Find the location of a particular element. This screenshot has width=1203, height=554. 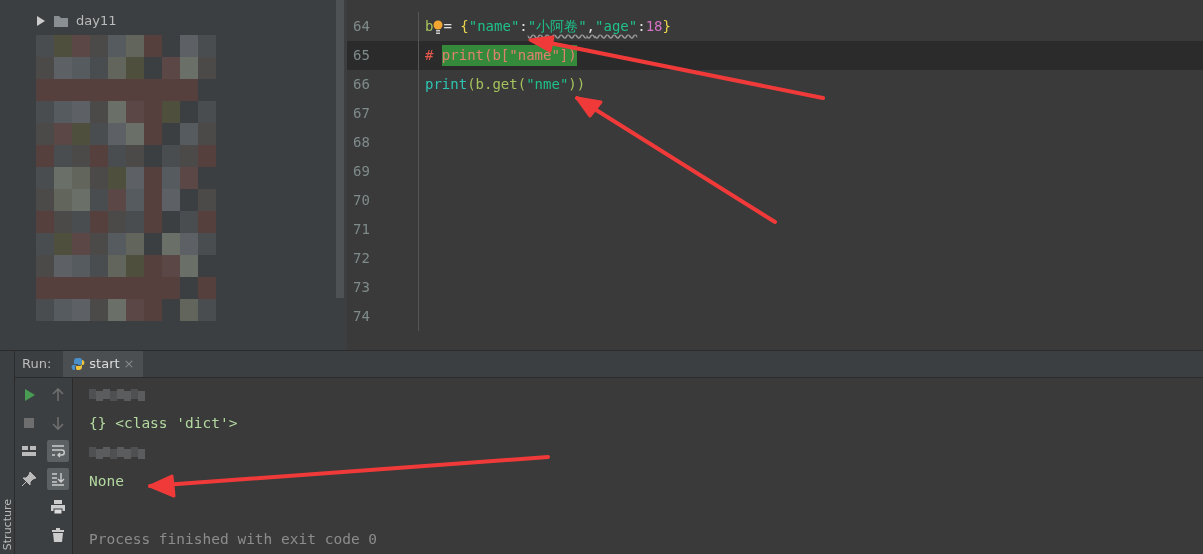

run-label: Run: is located at coordinates (37, 364).